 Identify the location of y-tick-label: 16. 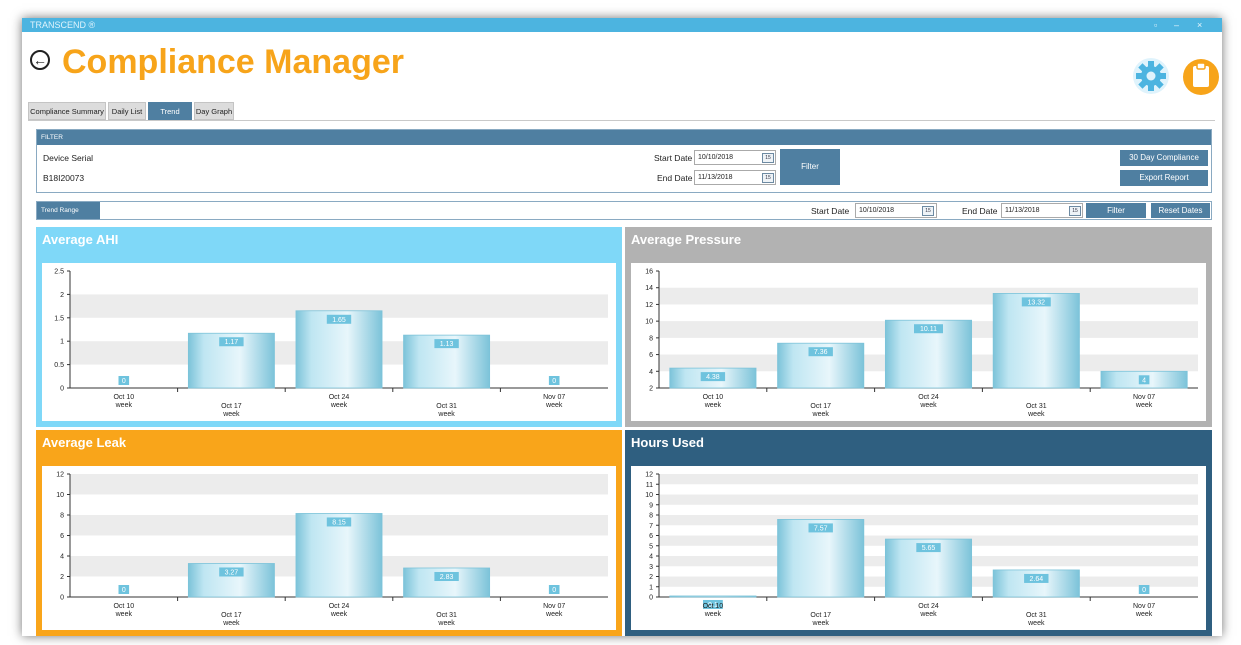
(649, 272).